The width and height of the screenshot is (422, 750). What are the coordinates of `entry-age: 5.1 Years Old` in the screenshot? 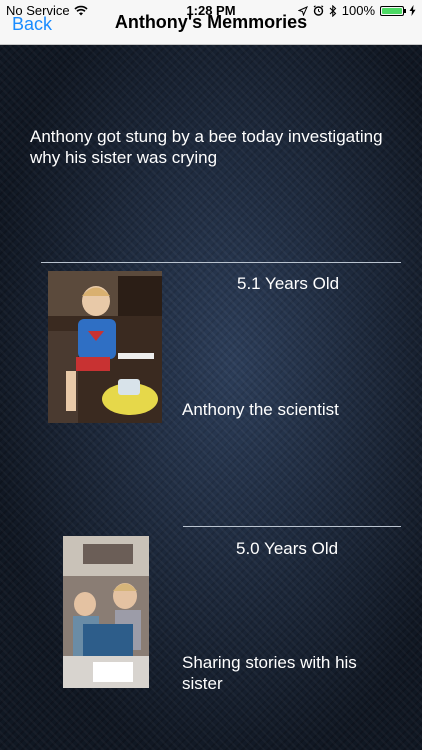 It's located at (288, 283).